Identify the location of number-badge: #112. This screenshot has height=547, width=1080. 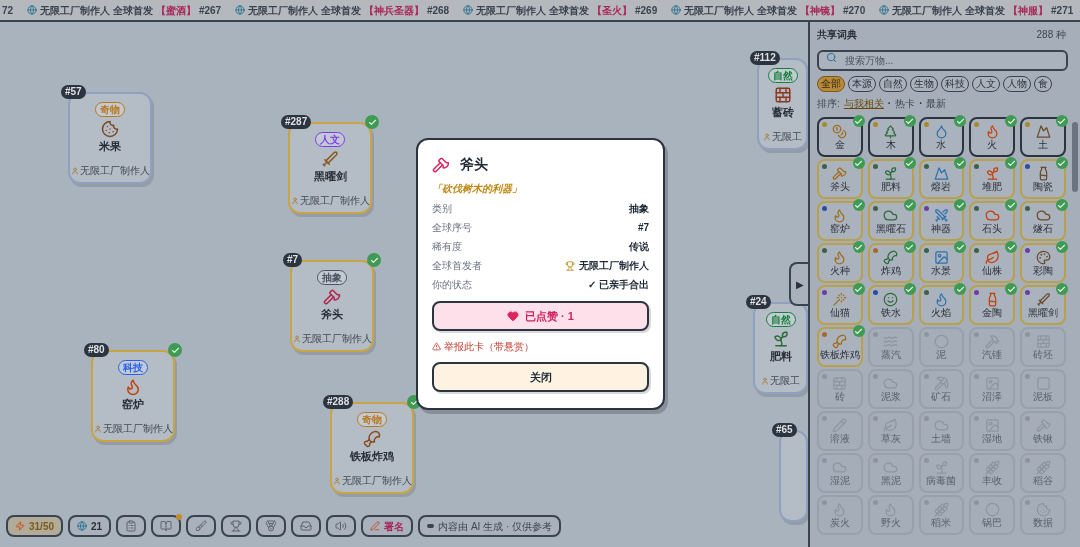
(765, 58).